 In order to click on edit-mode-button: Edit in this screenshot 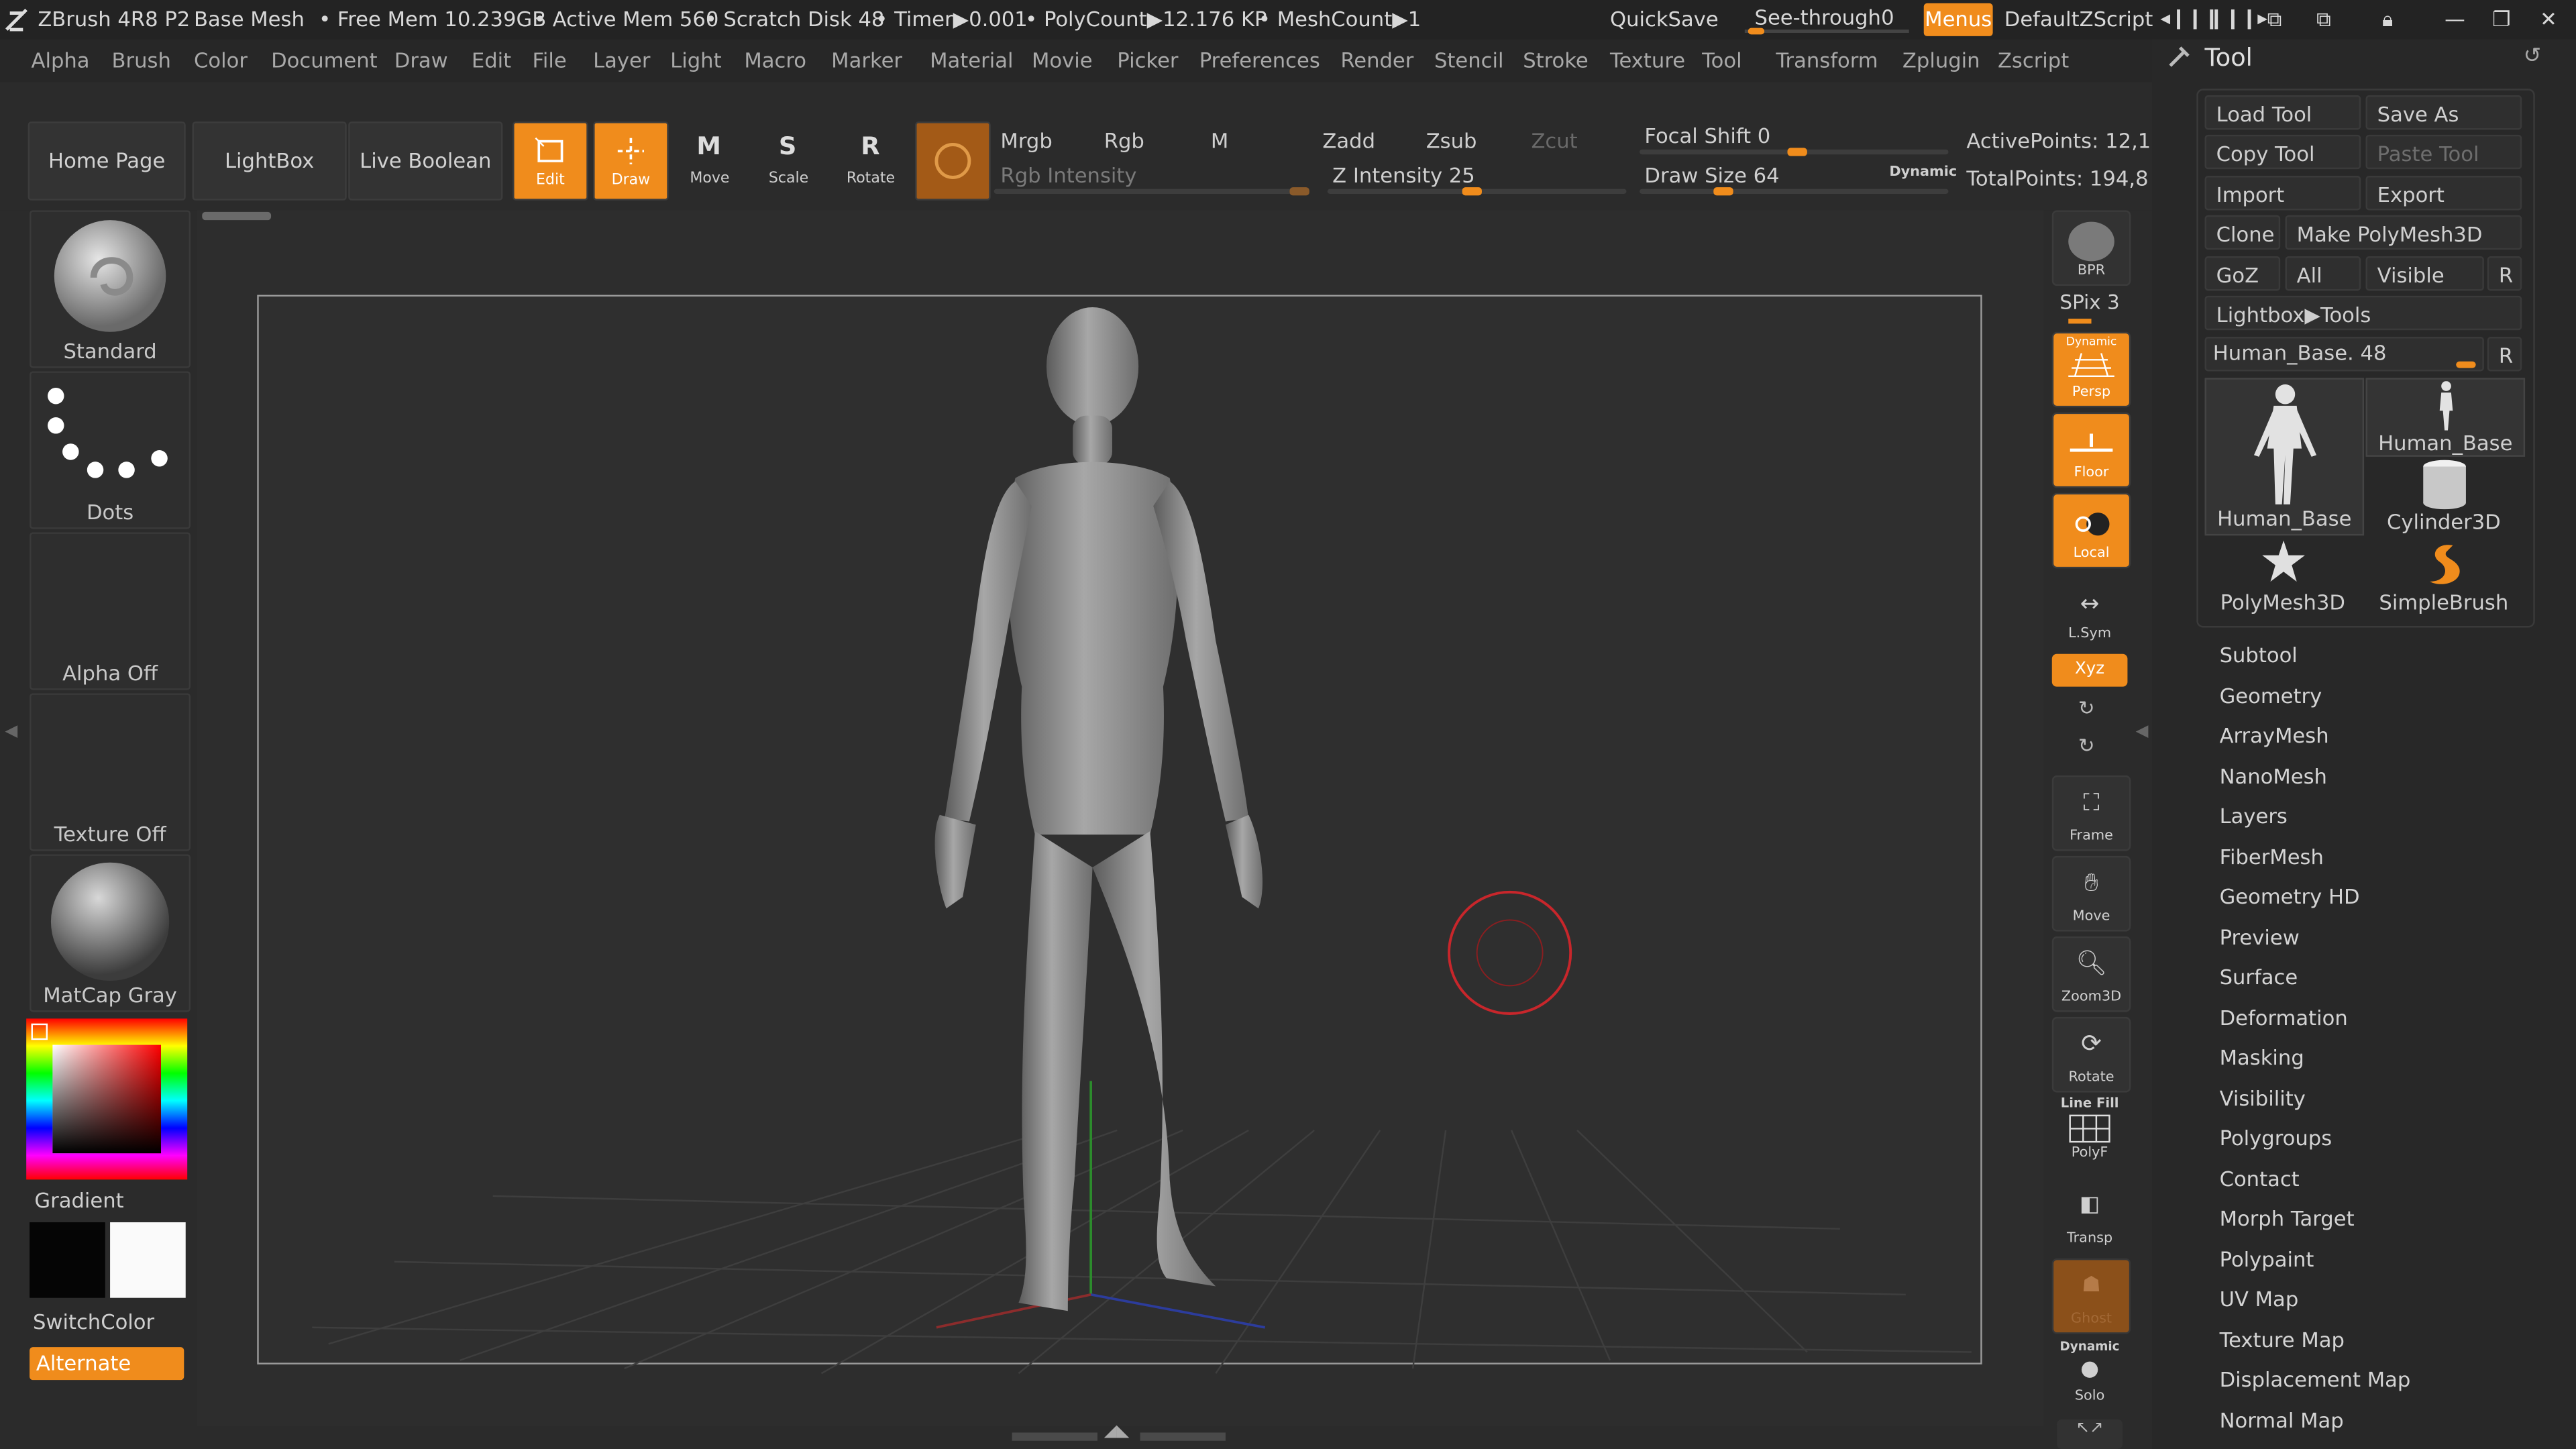, I will do `click(550, 161)`.